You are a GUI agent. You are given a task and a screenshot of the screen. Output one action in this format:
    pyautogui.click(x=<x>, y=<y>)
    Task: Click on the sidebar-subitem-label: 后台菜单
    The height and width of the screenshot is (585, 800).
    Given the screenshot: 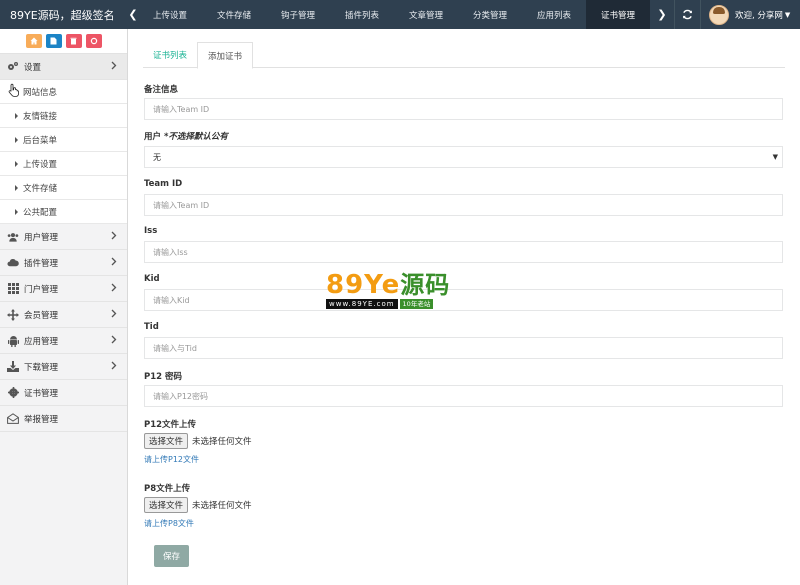 What is the action you would take?
    pyautogui.click(x=40, y=140)
    